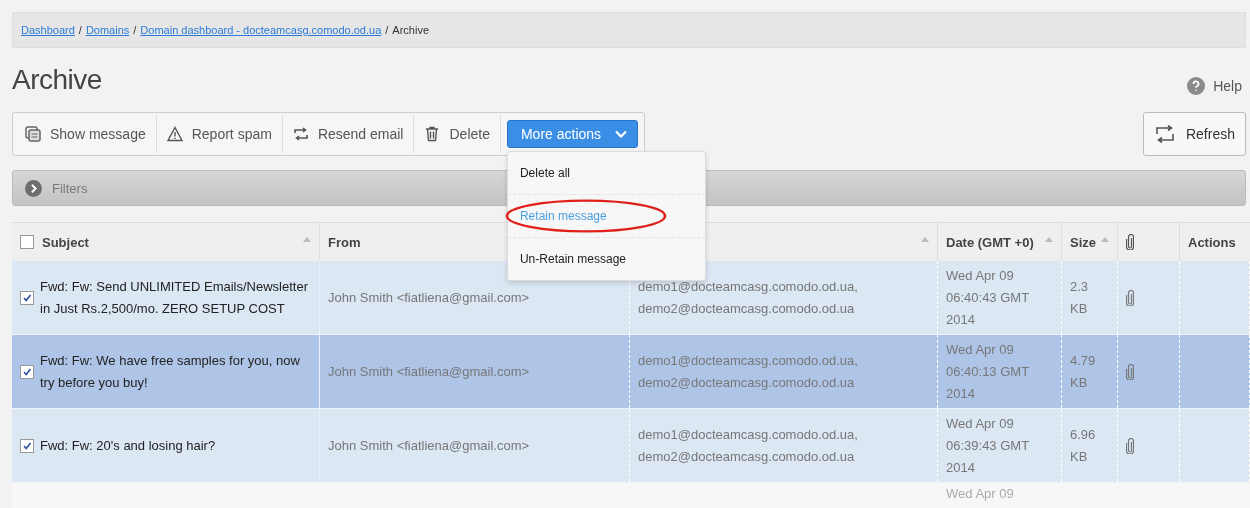 This screenshot has height=508, width=1250. I want to click on size-text: 4.79 KB, so click(1083, 371).